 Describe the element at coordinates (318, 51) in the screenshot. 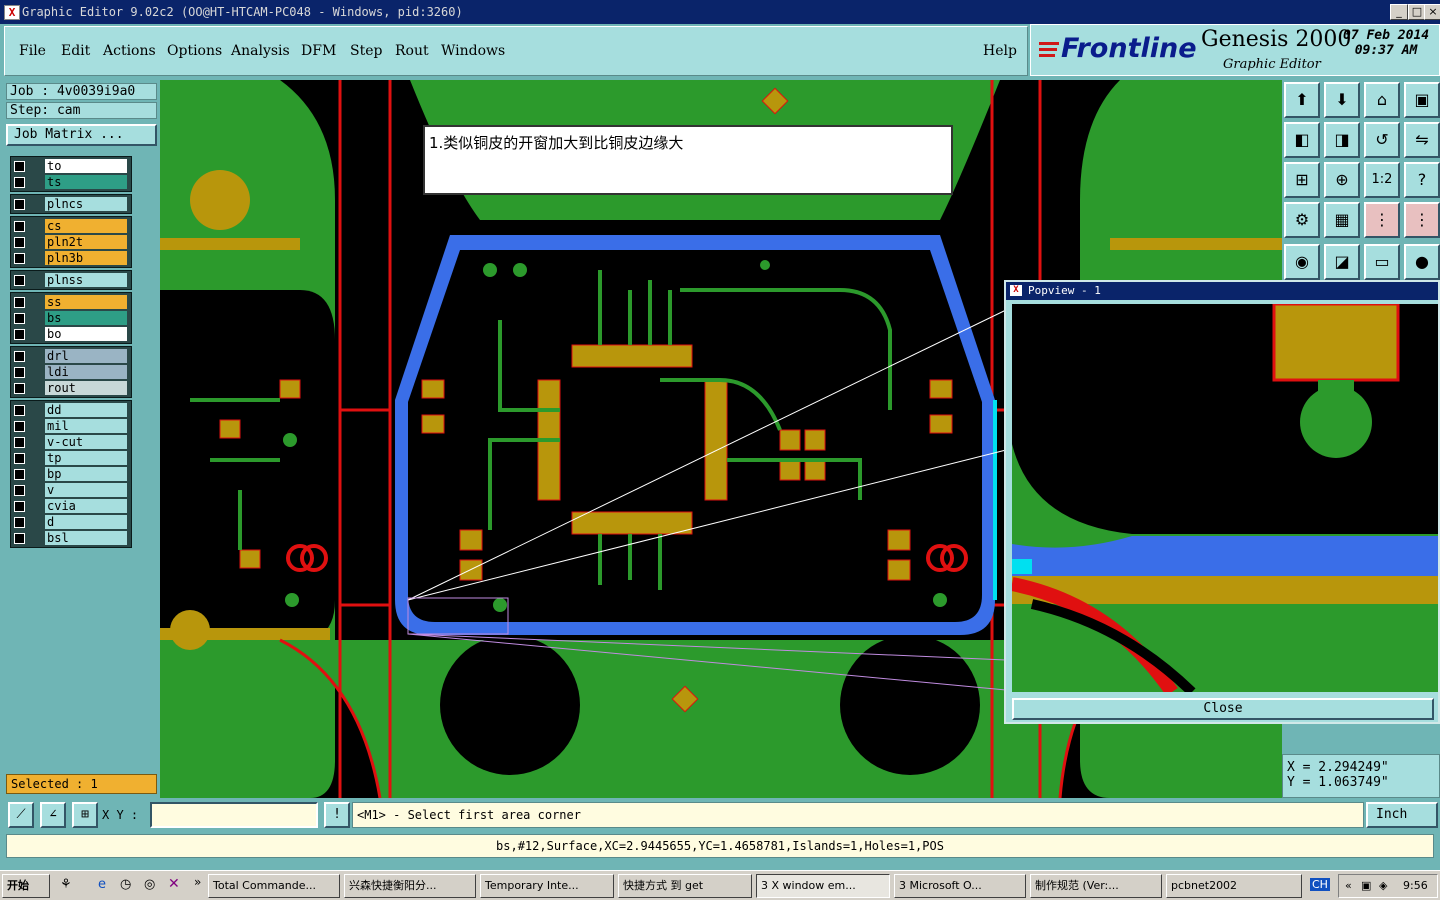

I see `menu-dfm: DFM` at that location.